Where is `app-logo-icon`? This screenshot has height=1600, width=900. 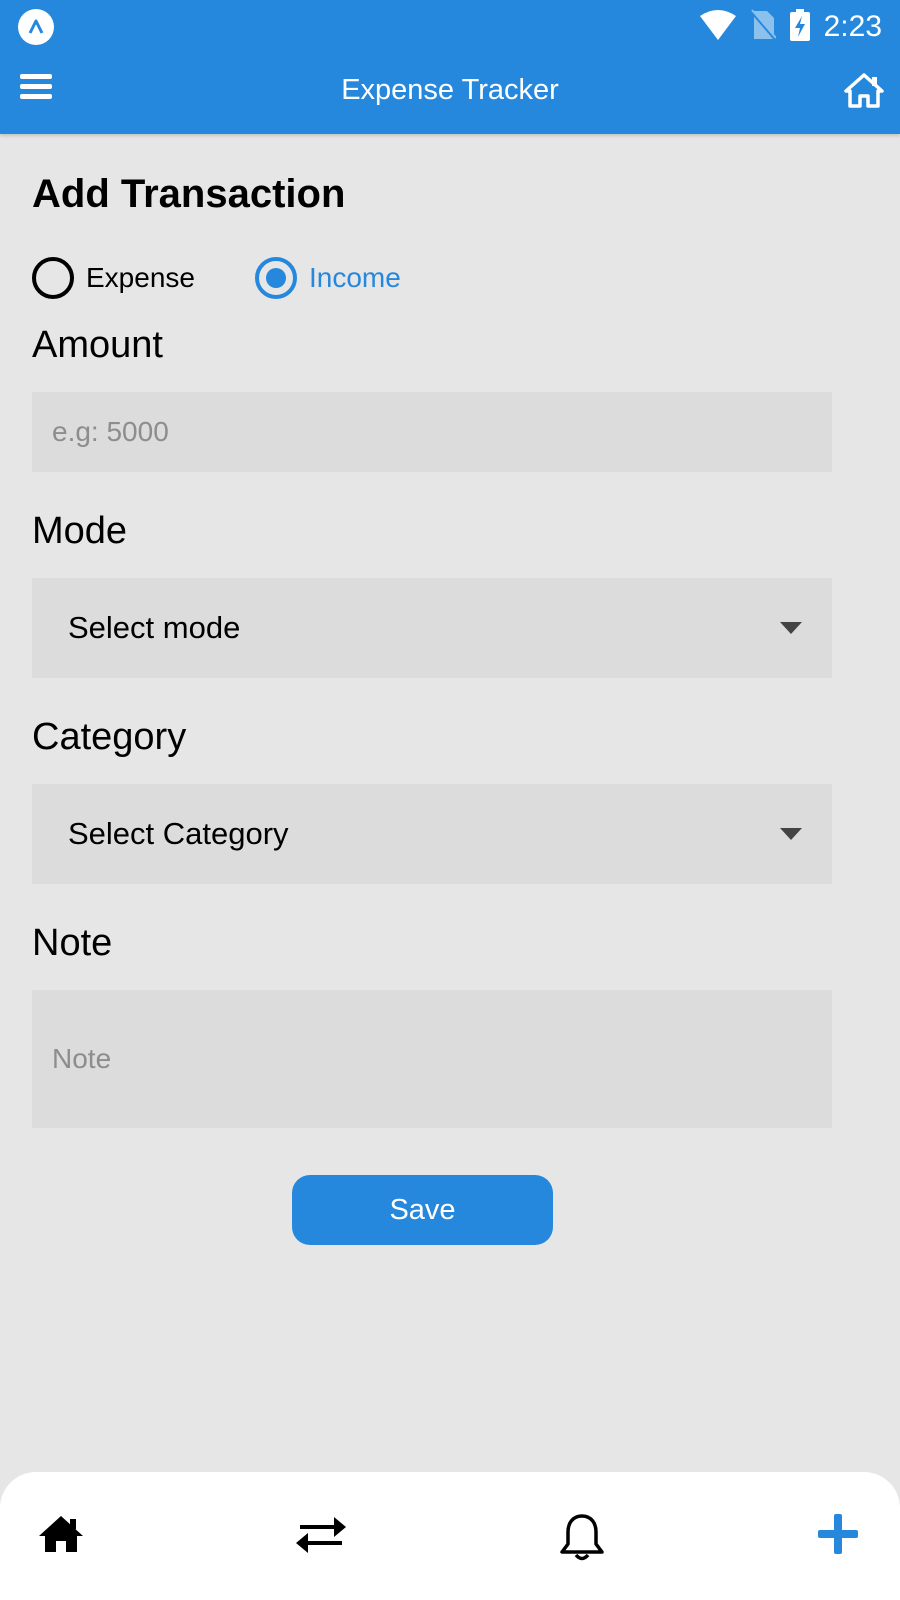
app-logo-icon is located at coordinates (36, 27).